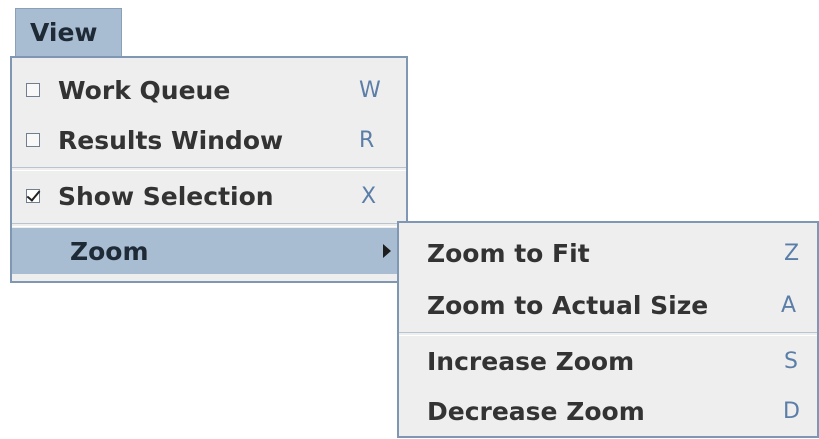  What do you see at coordinates (369, 196) in the screenshot?
I see `menu-item-shortcut: X` at bounding box center [369, 196].